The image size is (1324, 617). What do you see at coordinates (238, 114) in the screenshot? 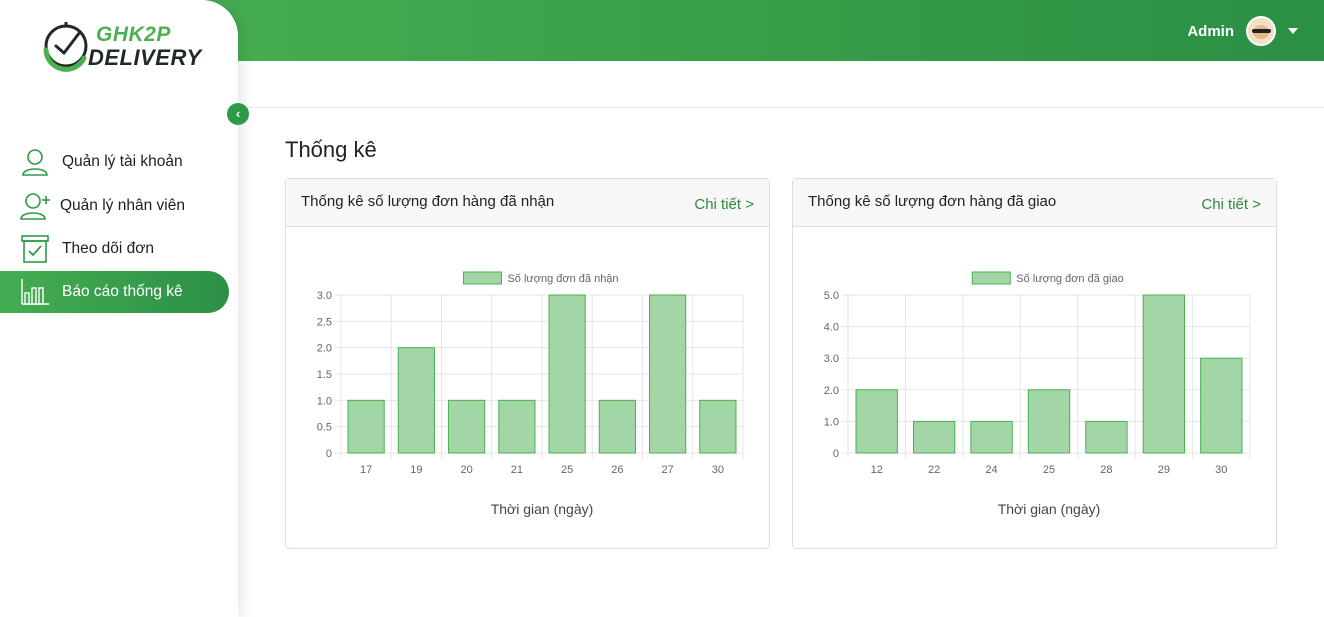
I see `chevron-left-icon: ‹` at bounding box center [238, 114].